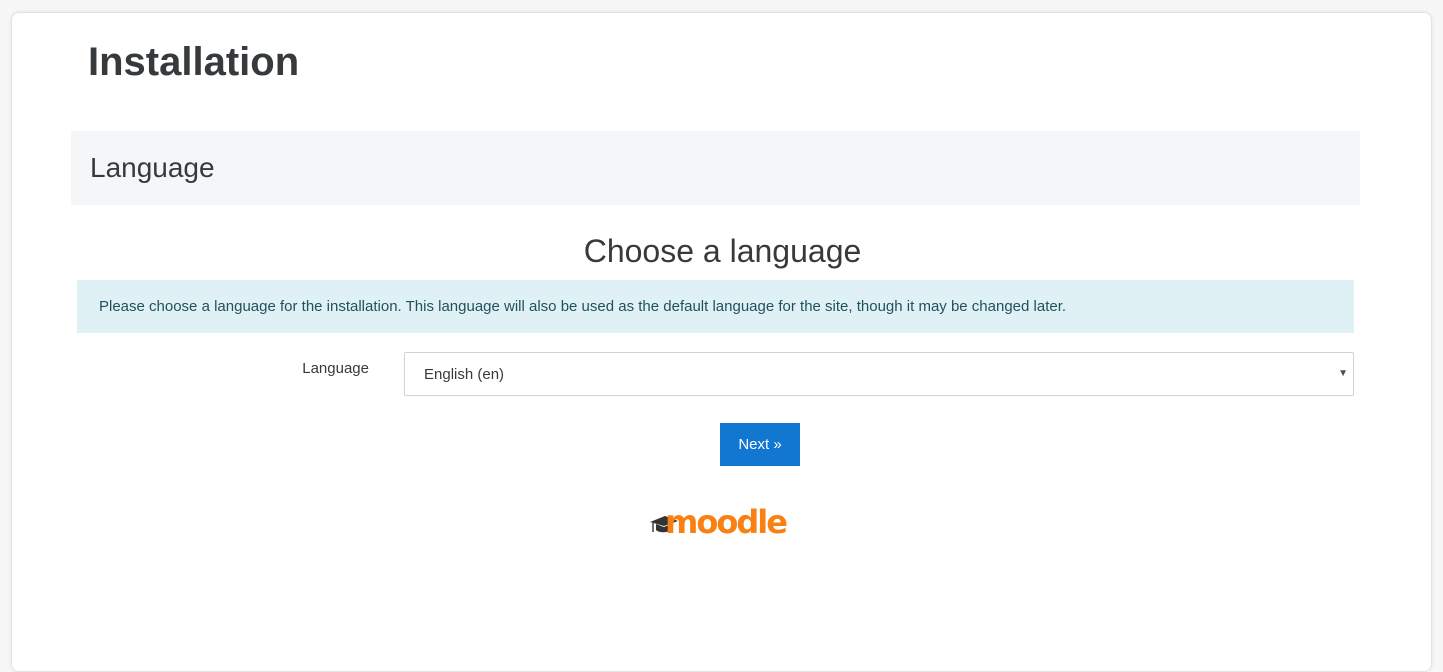  What do you see at coordinates (1343, 373) in the screenshot?
I see `chevron-down-icon: ▼` at bounding box center [1343, 373].